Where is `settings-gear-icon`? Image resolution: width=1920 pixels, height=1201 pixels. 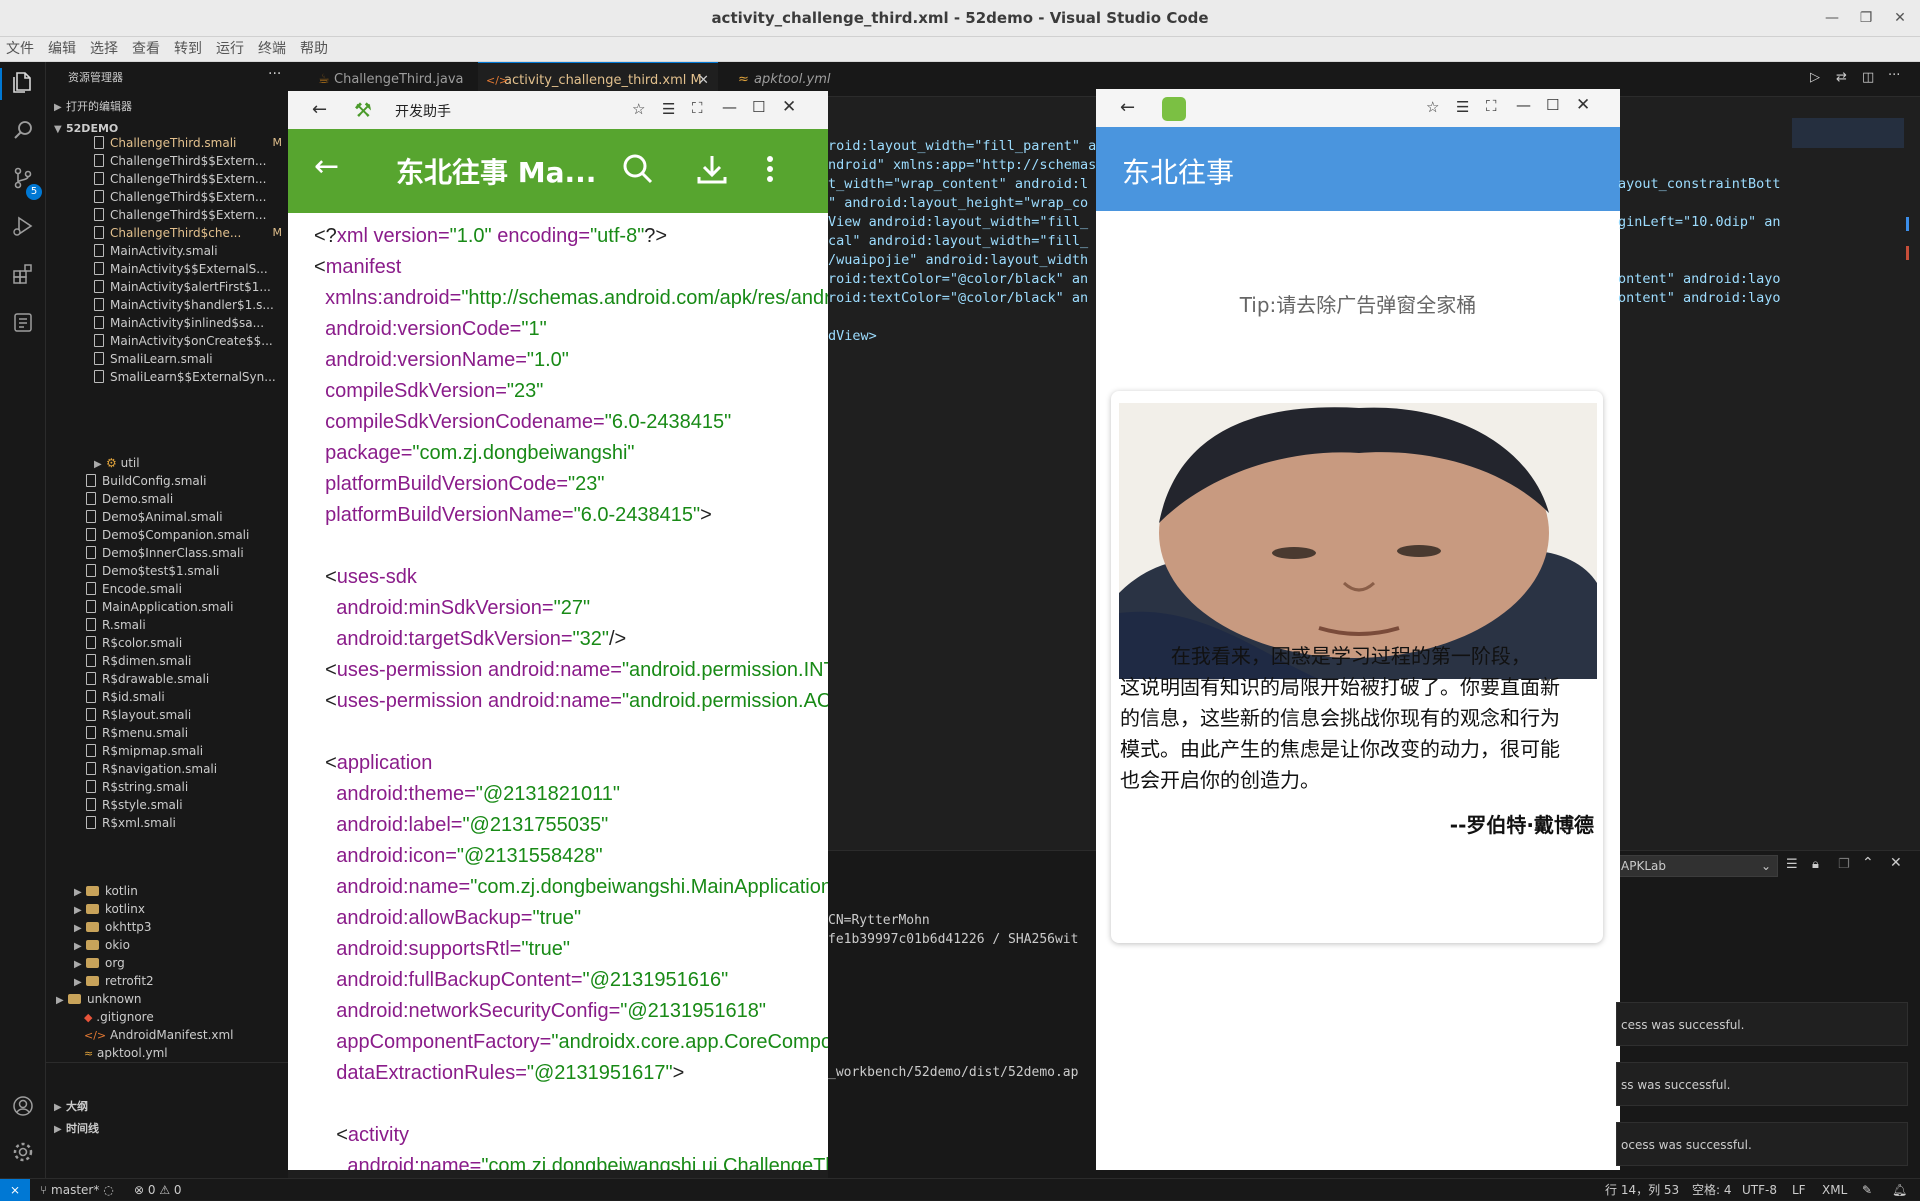 settings-gear-icon is located at coordinates (23, 1154).